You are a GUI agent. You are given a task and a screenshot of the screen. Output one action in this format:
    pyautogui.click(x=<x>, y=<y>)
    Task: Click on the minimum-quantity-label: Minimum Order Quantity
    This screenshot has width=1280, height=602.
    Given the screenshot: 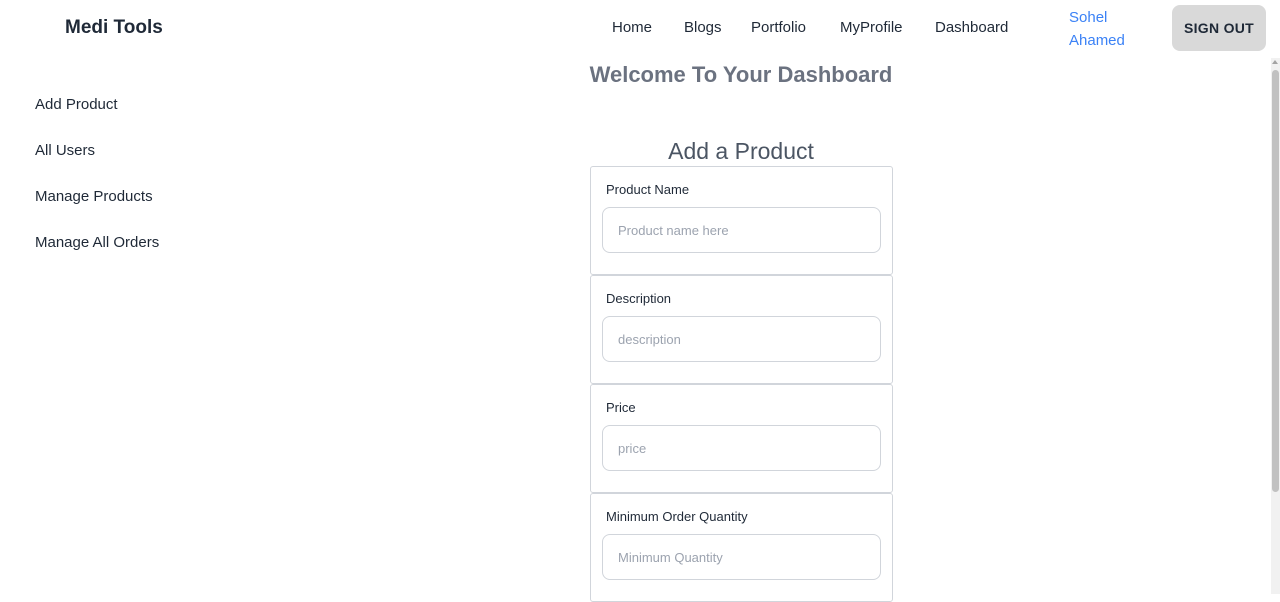 What is the action you would take?
    pyautogui.click(x=677, y=516)
    